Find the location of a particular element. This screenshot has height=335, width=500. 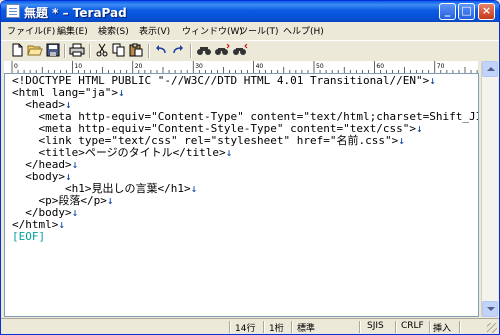

status-bar: 14行 1桁 標準 SJIS CRLF 挿入 is located at coordinates (250, 326).